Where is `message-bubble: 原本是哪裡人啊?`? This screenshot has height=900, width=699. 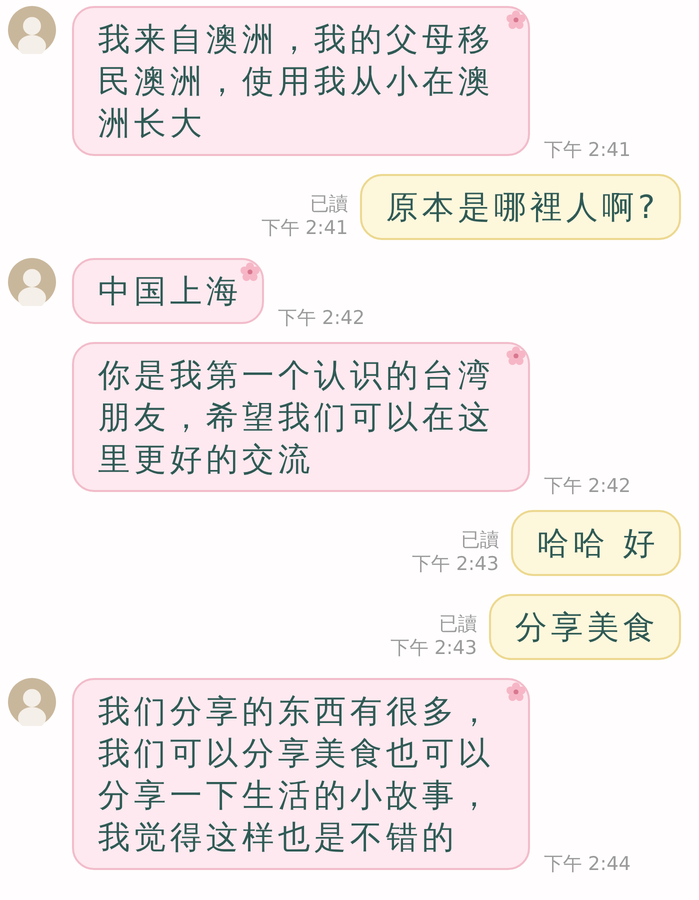 message-bubble: 原本是哪裡人啊? is located at coordinates (520, 207).